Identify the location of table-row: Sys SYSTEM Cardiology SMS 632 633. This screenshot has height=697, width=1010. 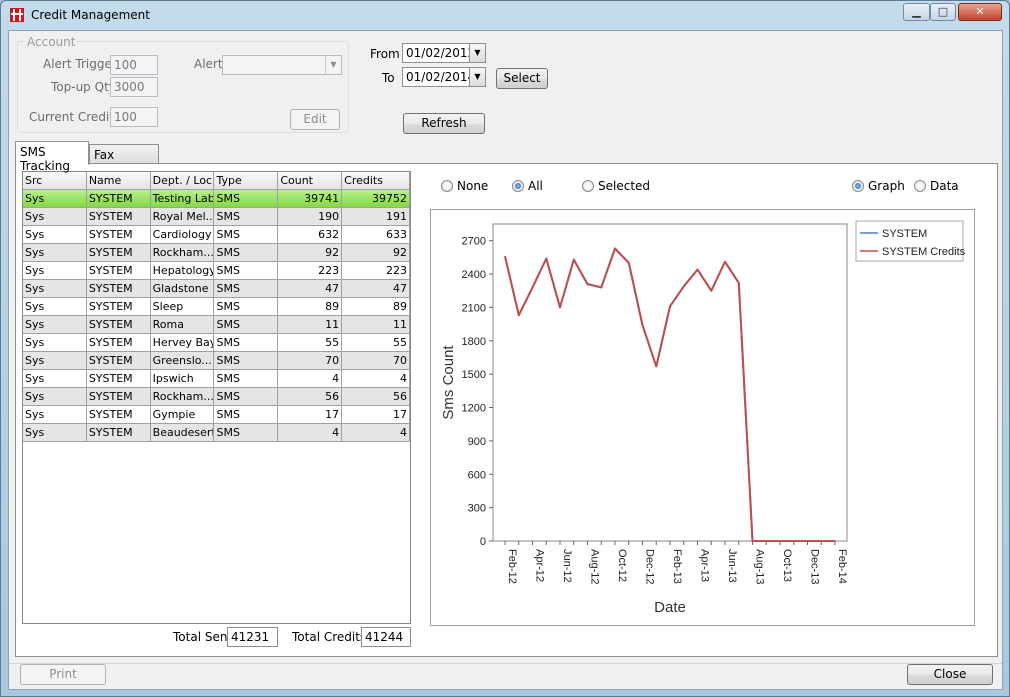
(216, 235).